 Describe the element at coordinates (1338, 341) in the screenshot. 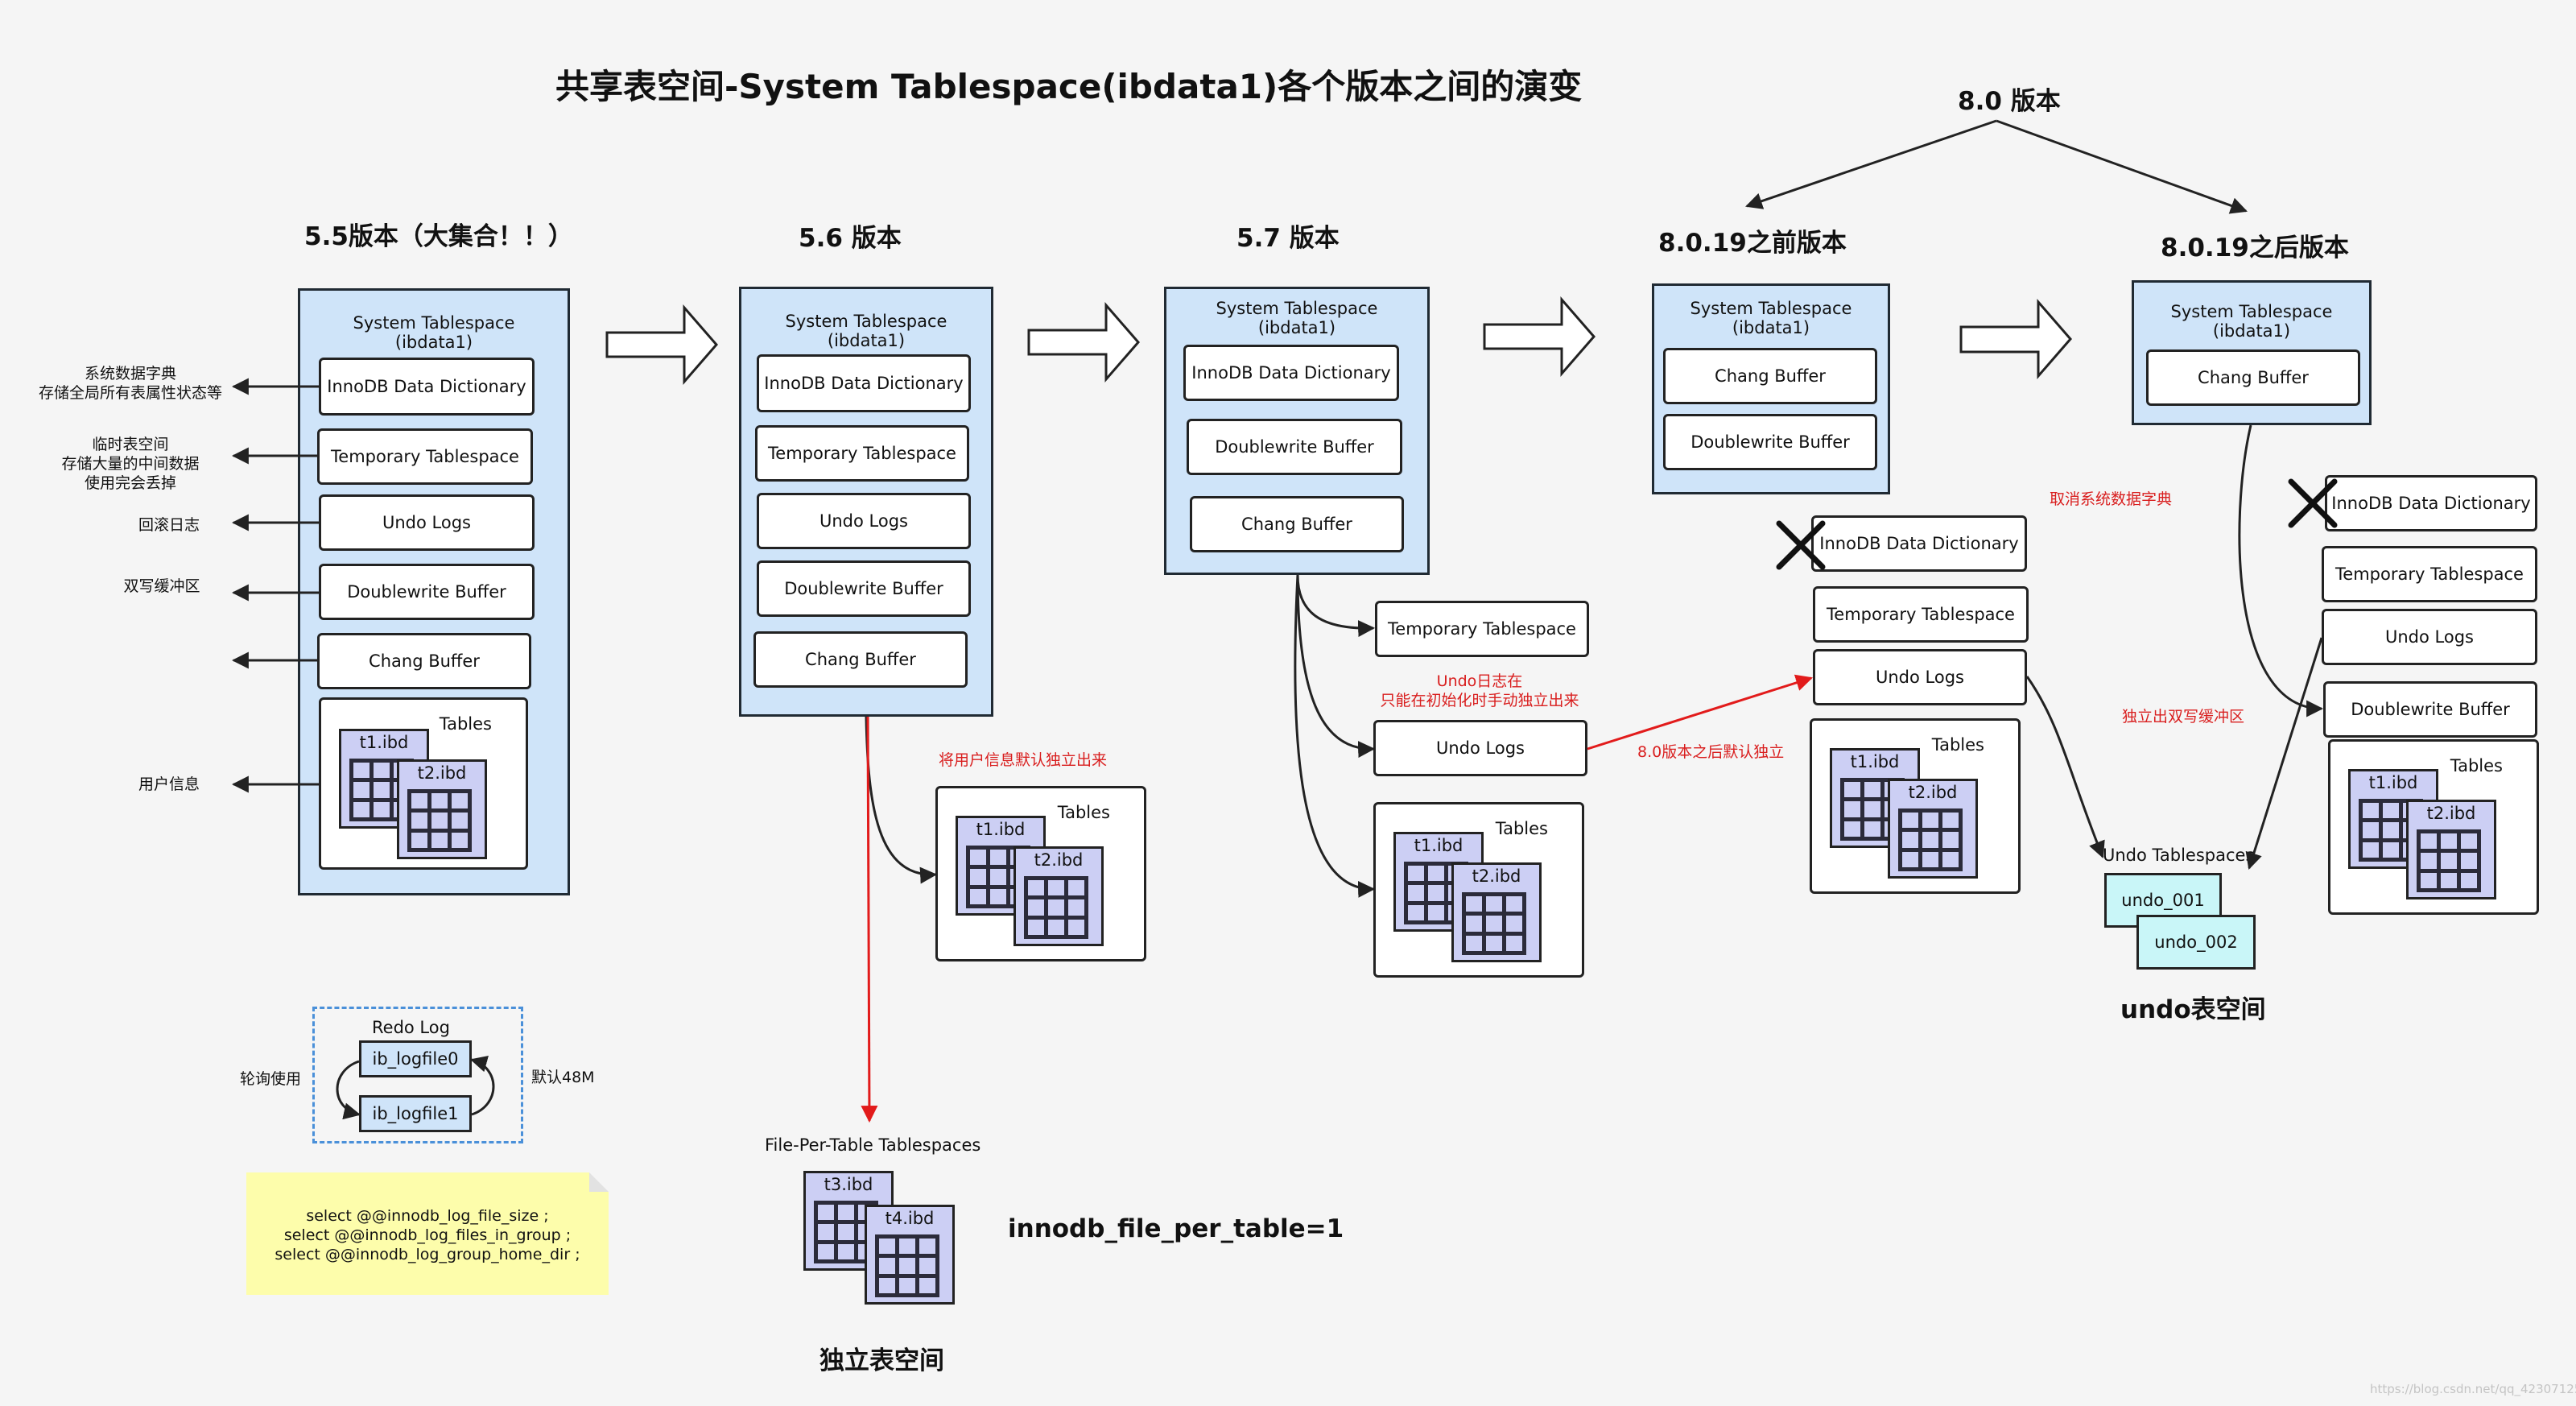

I see `transition-arrows` at that location.